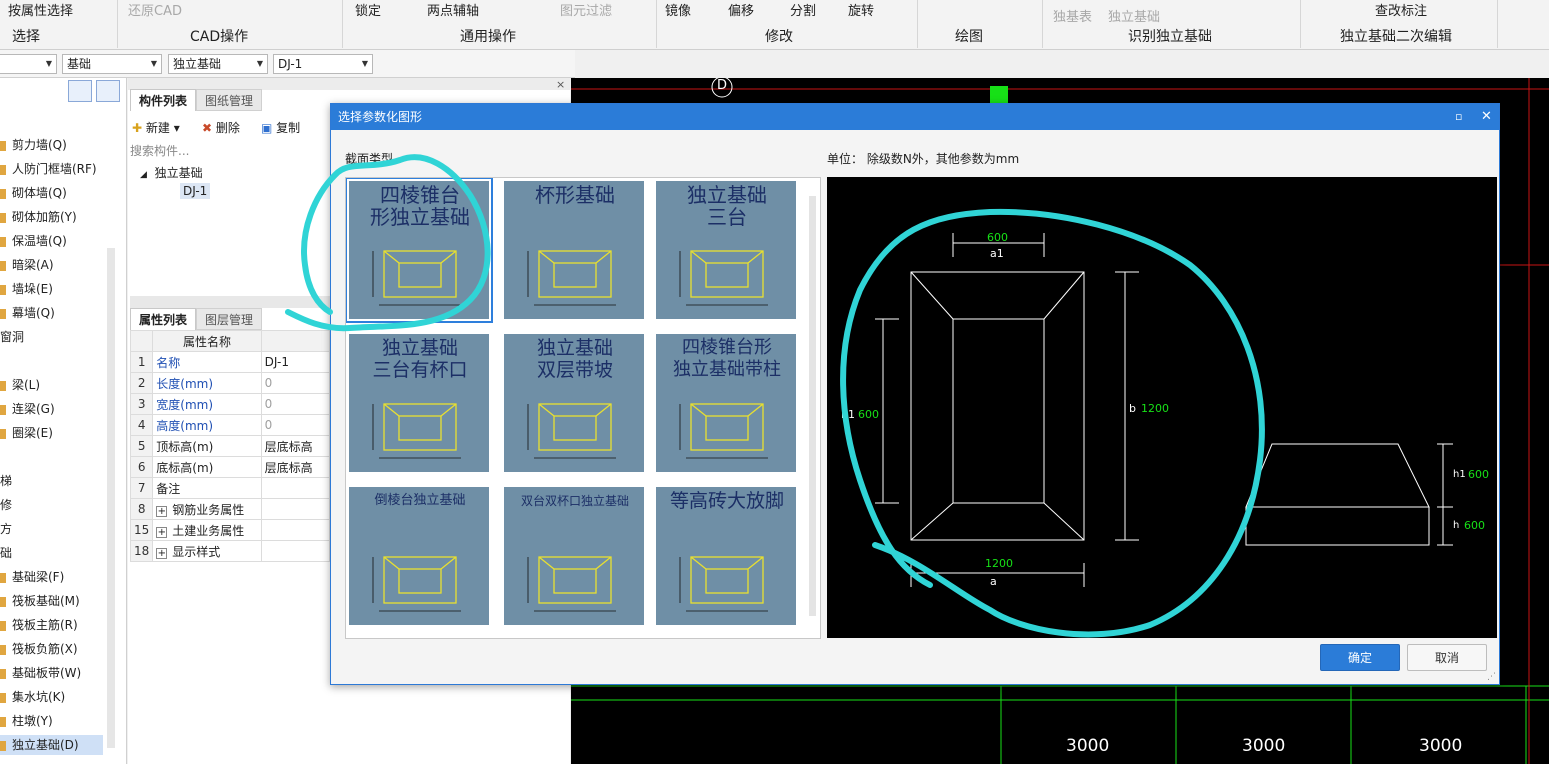 Image resolution: width=1549 pixels, height=764 pixels. I want to click on maximize-icon: ▫, so click(1458, 117).